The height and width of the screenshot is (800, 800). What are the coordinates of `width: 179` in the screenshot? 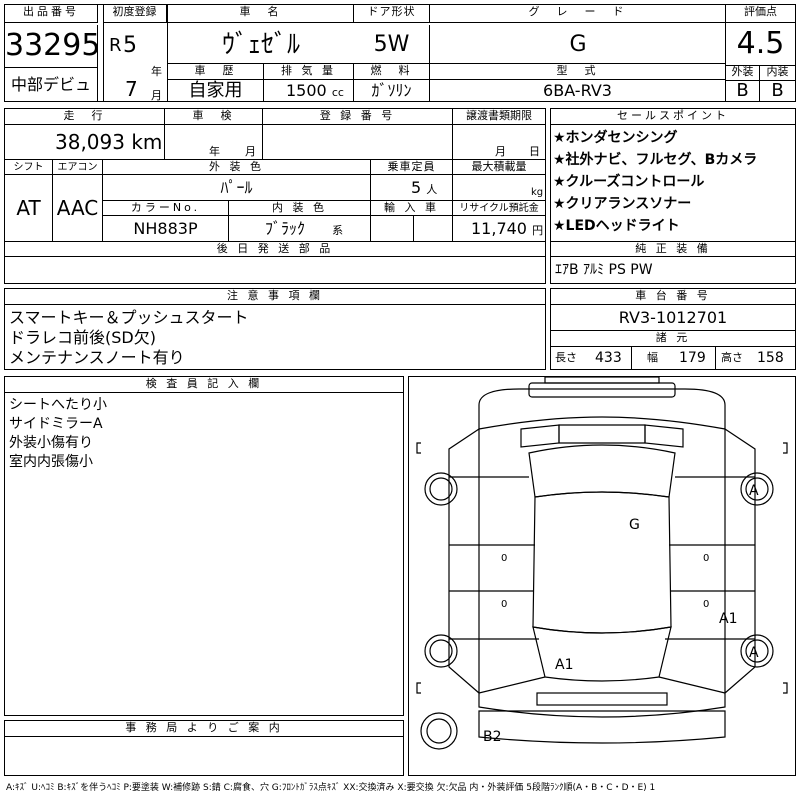 It's located at (692, 358).